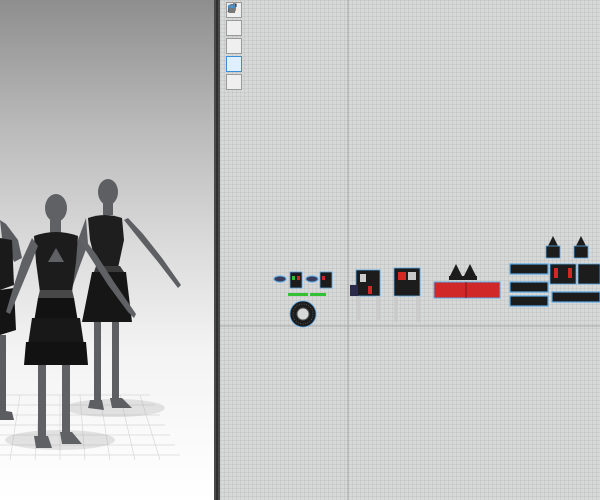  I want to click on lock-icon, so click(232, 8).